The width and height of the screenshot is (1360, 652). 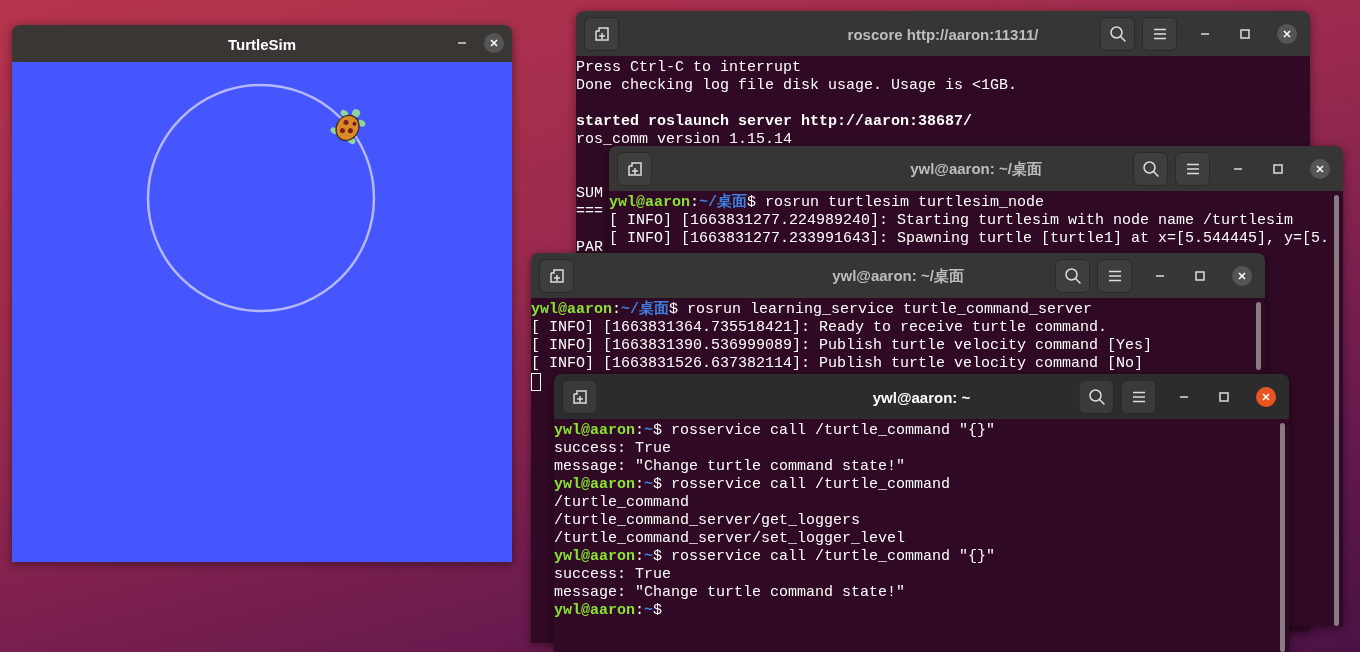 I want to click on terminal-line: /turtle_command_server/get_loggers, so click(x=707, y=521).